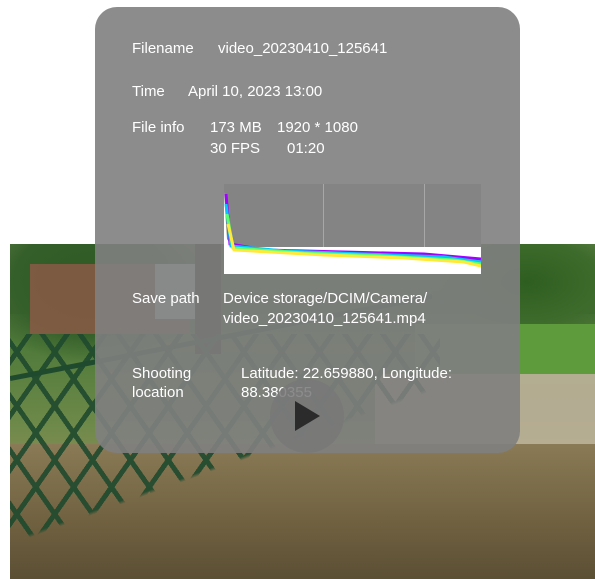  What do you see at coordinates (303, 48) in the screenshot?
I see `filename-value: video_20230410_125641` at bounding box center [303, 48].